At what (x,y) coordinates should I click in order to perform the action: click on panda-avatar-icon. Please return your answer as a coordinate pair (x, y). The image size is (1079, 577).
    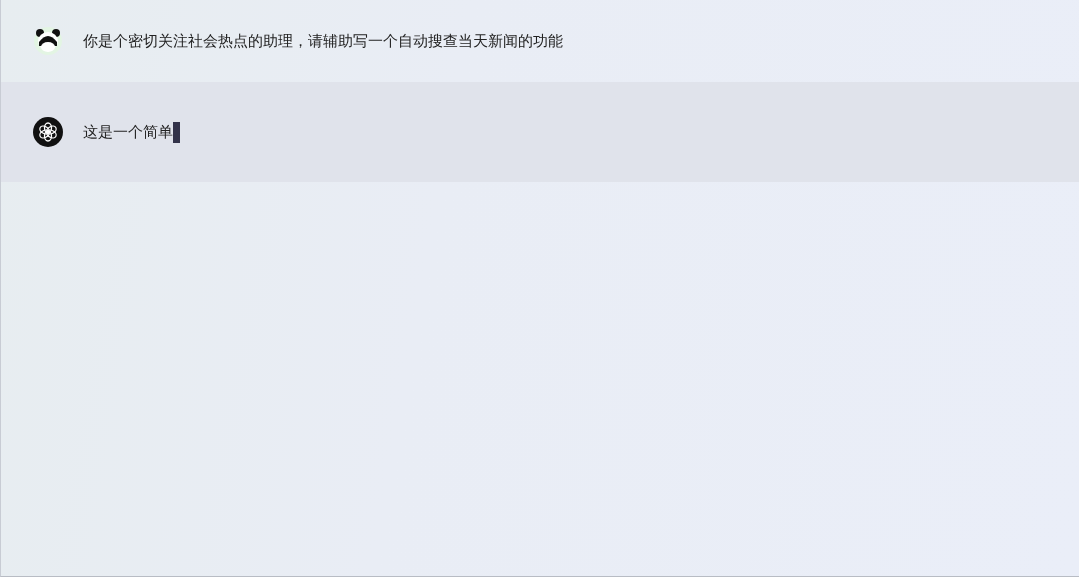
    Looking at the image, I should click on (48, 41).